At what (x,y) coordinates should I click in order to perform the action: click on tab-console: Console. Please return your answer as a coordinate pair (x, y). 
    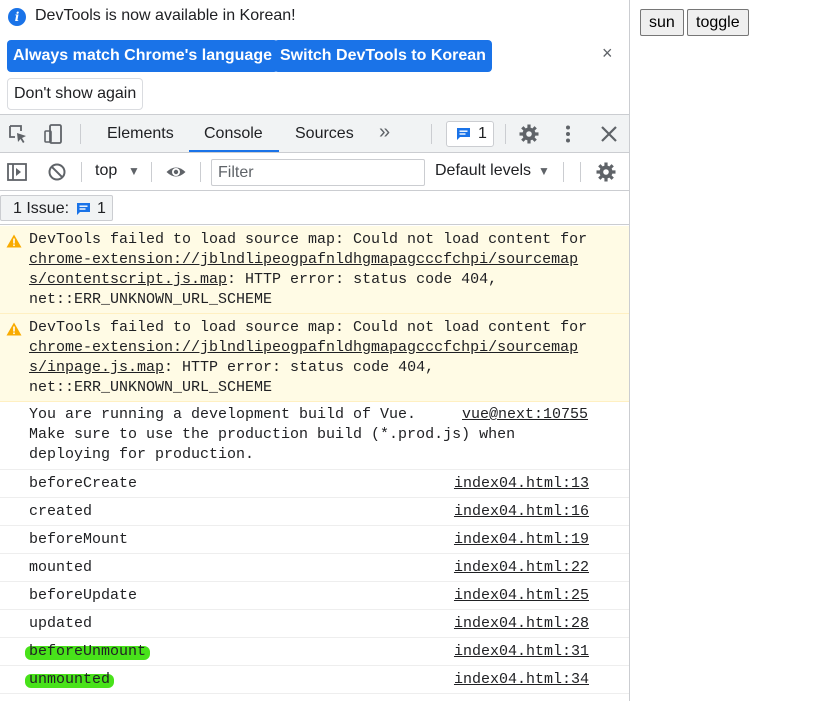
    Looking at the image, I should click on (234, 133).